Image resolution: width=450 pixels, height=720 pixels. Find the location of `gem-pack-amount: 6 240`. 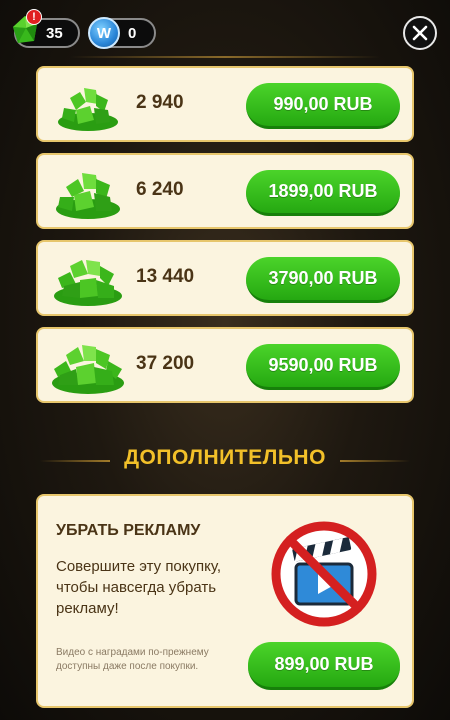

gem-pack-amount: 6 240 is located at coordinates (160, 189).